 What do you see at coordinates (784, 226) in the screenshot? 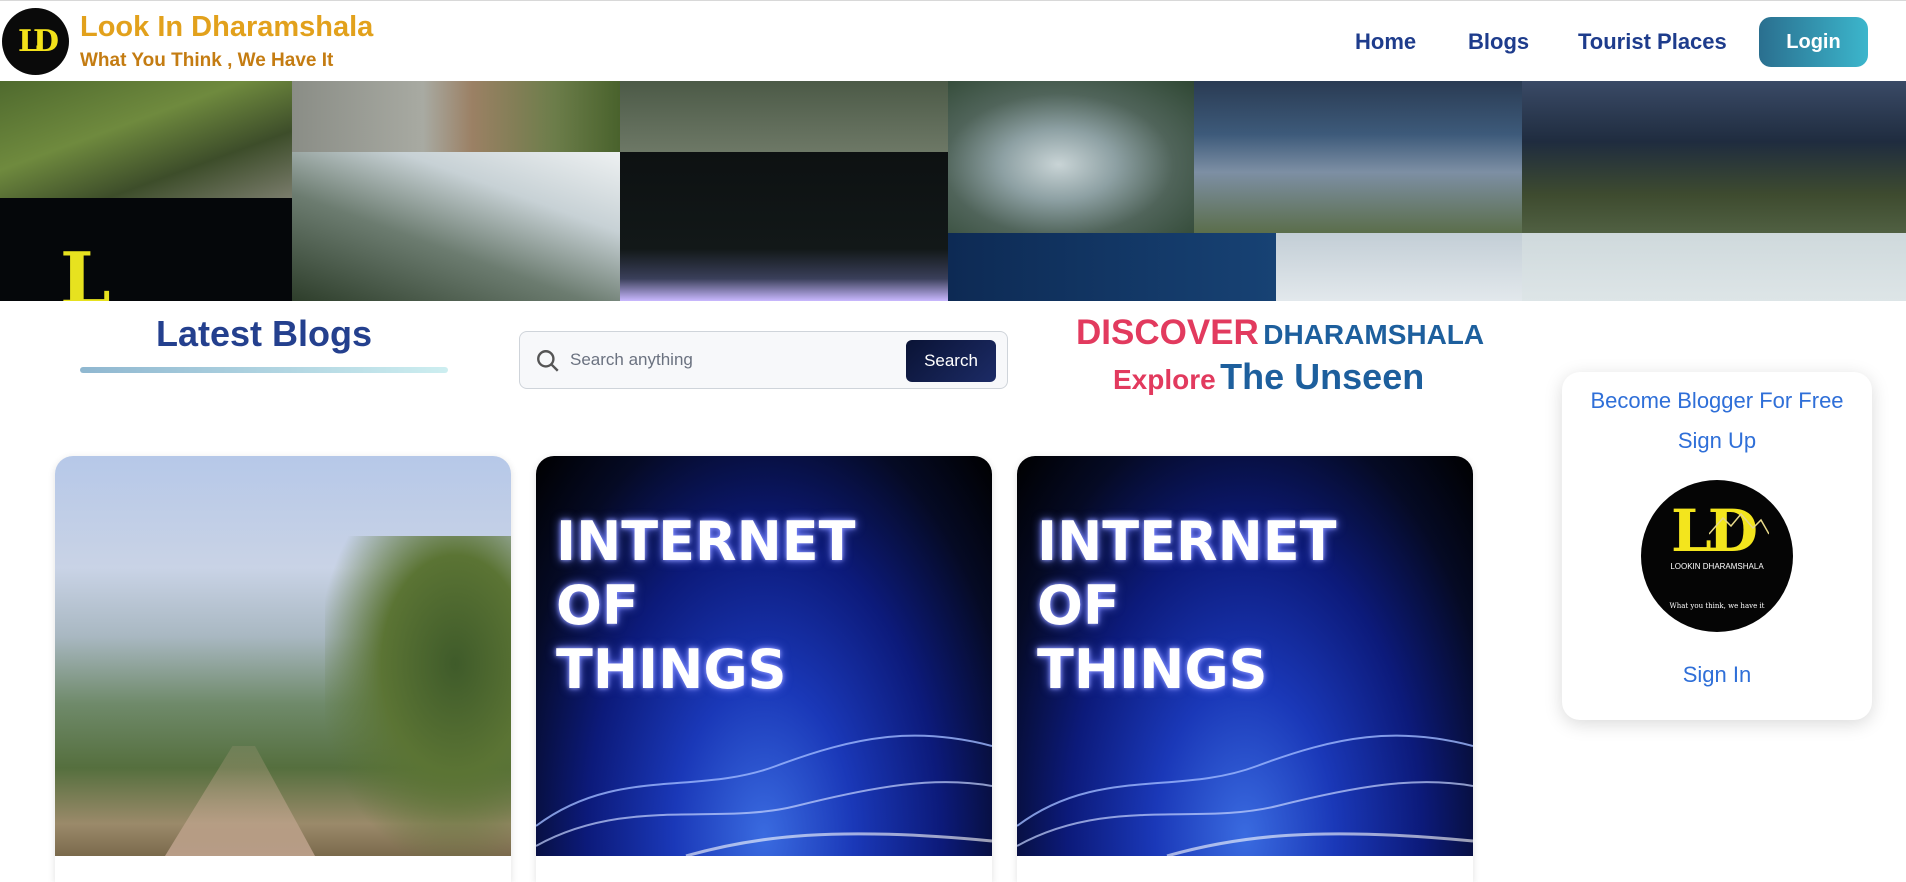
I see `collage-night-street` at bounding box center [784, 226].